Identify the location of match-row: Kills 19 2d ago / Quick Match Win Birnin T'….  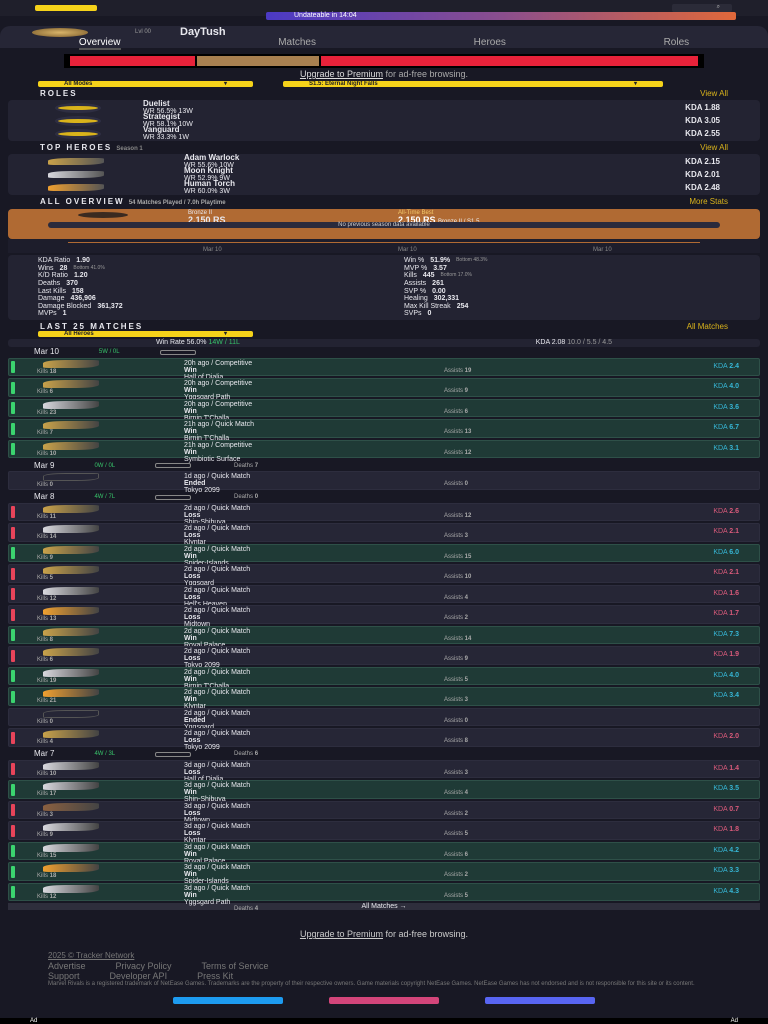
(384, 681).